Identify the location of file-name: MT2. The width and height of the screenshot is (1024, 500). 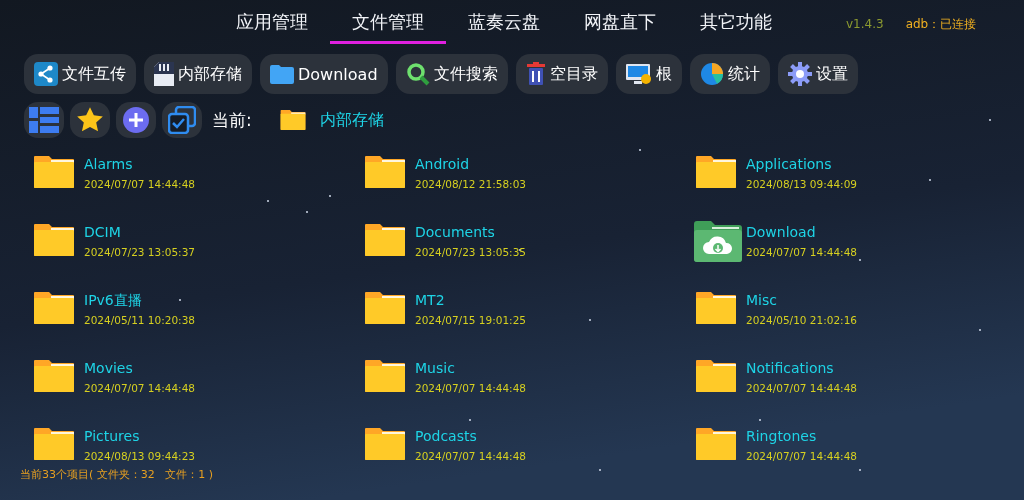
(470, 300).